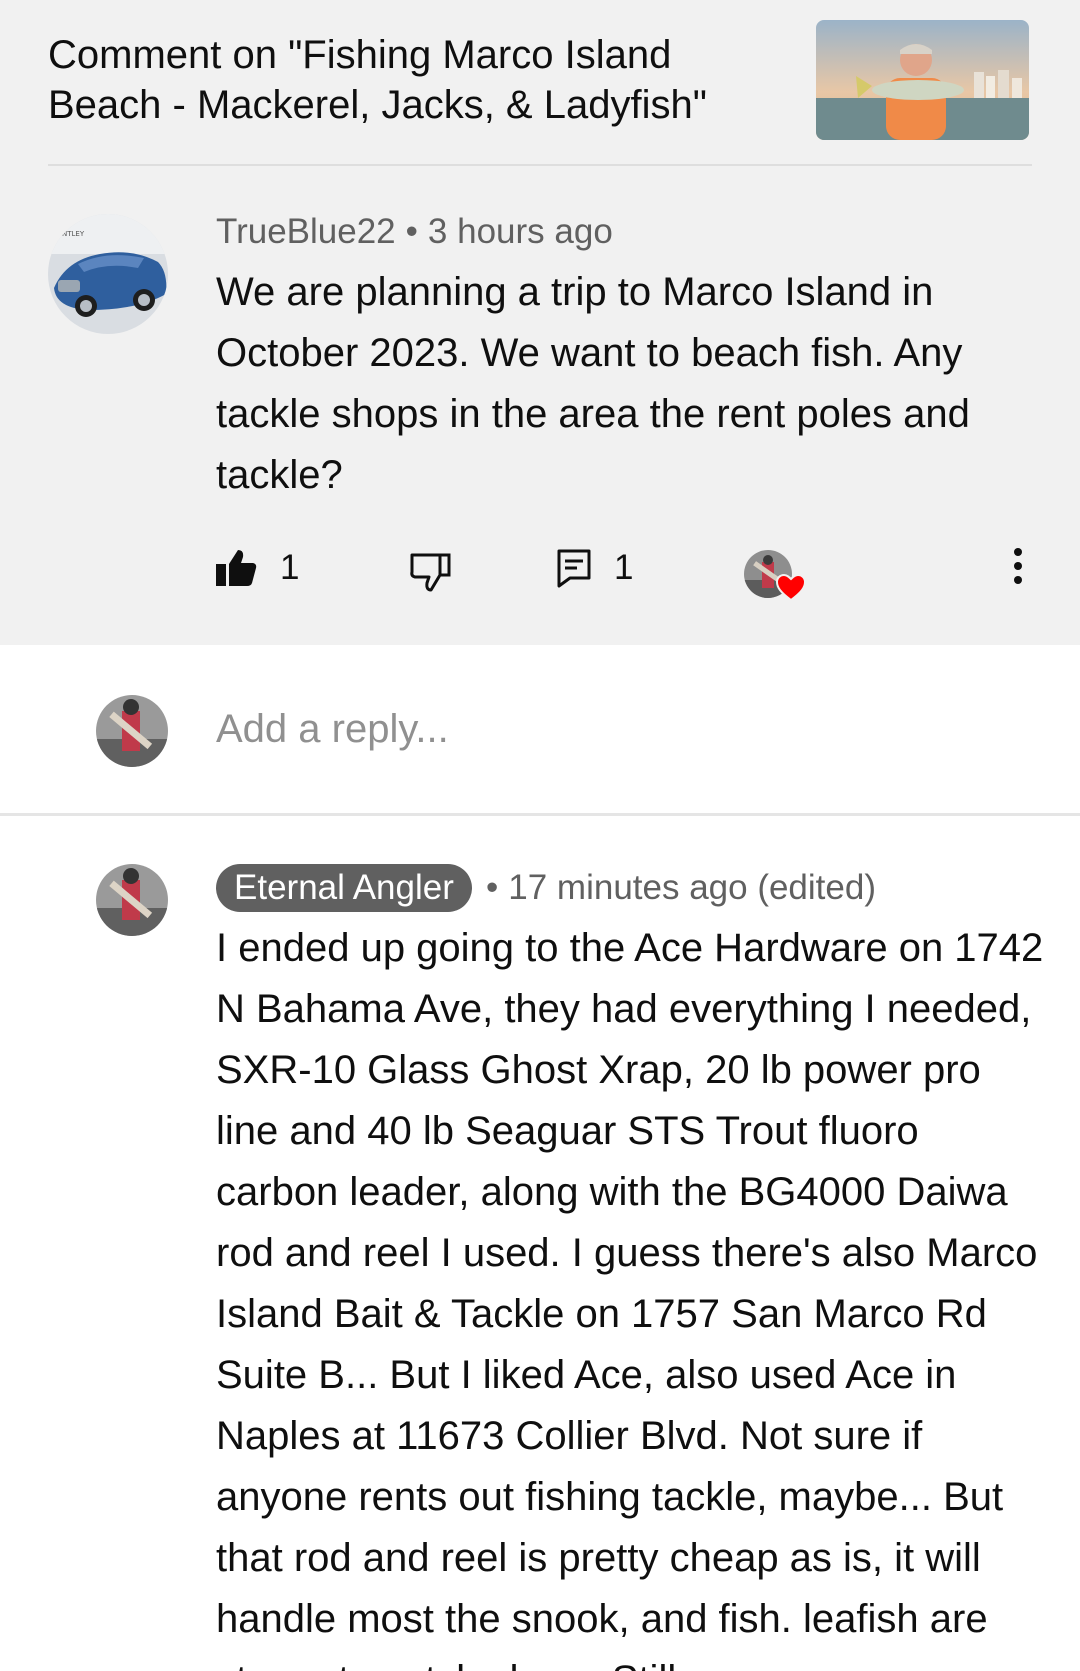 Image resolution: width=1080 pixels, height=1671 pixels. Describe the element at coordinates (791, 588) in the screenshot. I see `heart-icon` at that location.